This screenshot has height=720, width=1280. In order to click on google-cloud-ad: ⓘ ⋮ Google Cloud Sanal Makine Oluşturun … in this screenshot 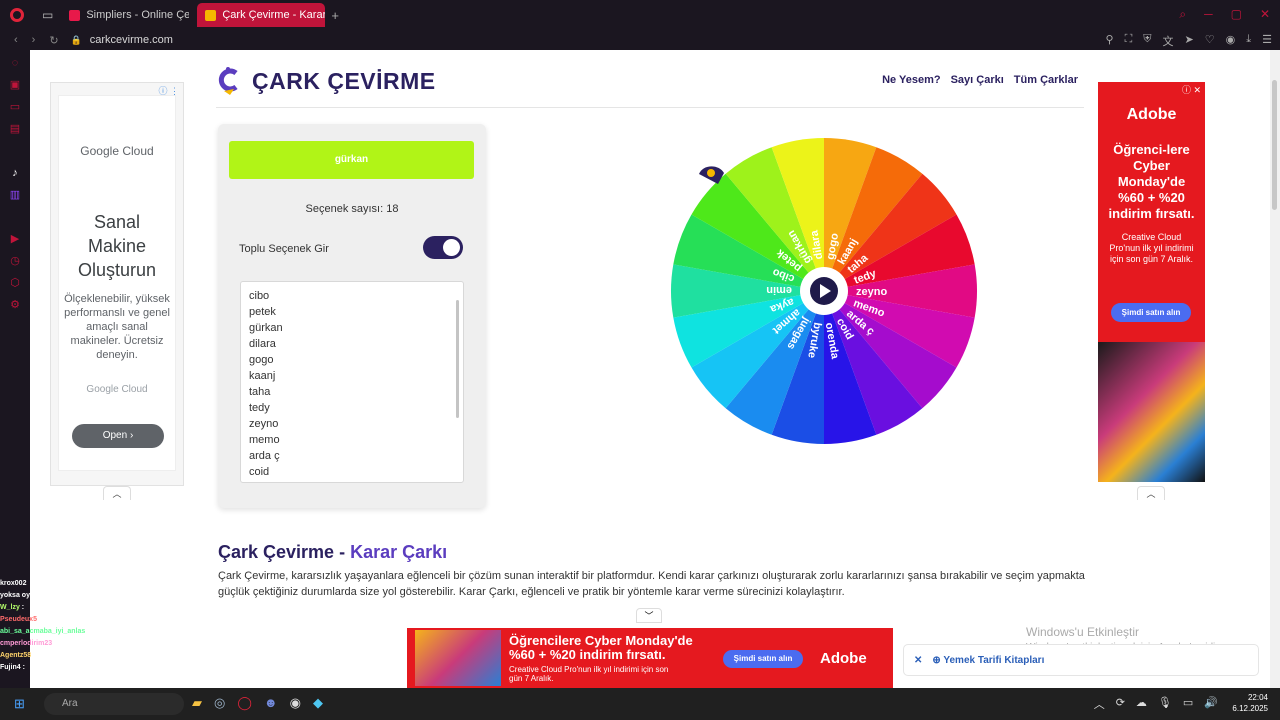, I will do `click(117, 284)`.